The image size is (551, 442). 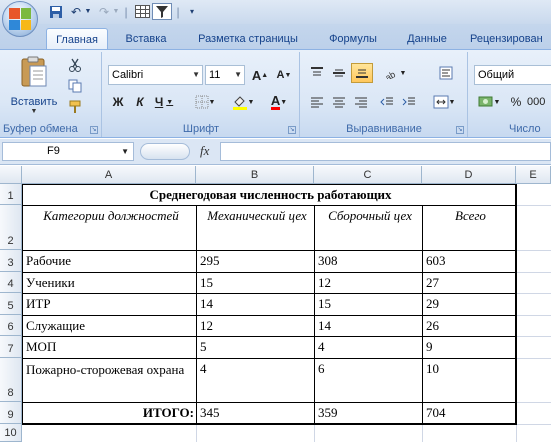 What do you see at coordinates (11, 347) in the screenshot?
I see `row-header-7: 7` at bounding box center [11, 347].